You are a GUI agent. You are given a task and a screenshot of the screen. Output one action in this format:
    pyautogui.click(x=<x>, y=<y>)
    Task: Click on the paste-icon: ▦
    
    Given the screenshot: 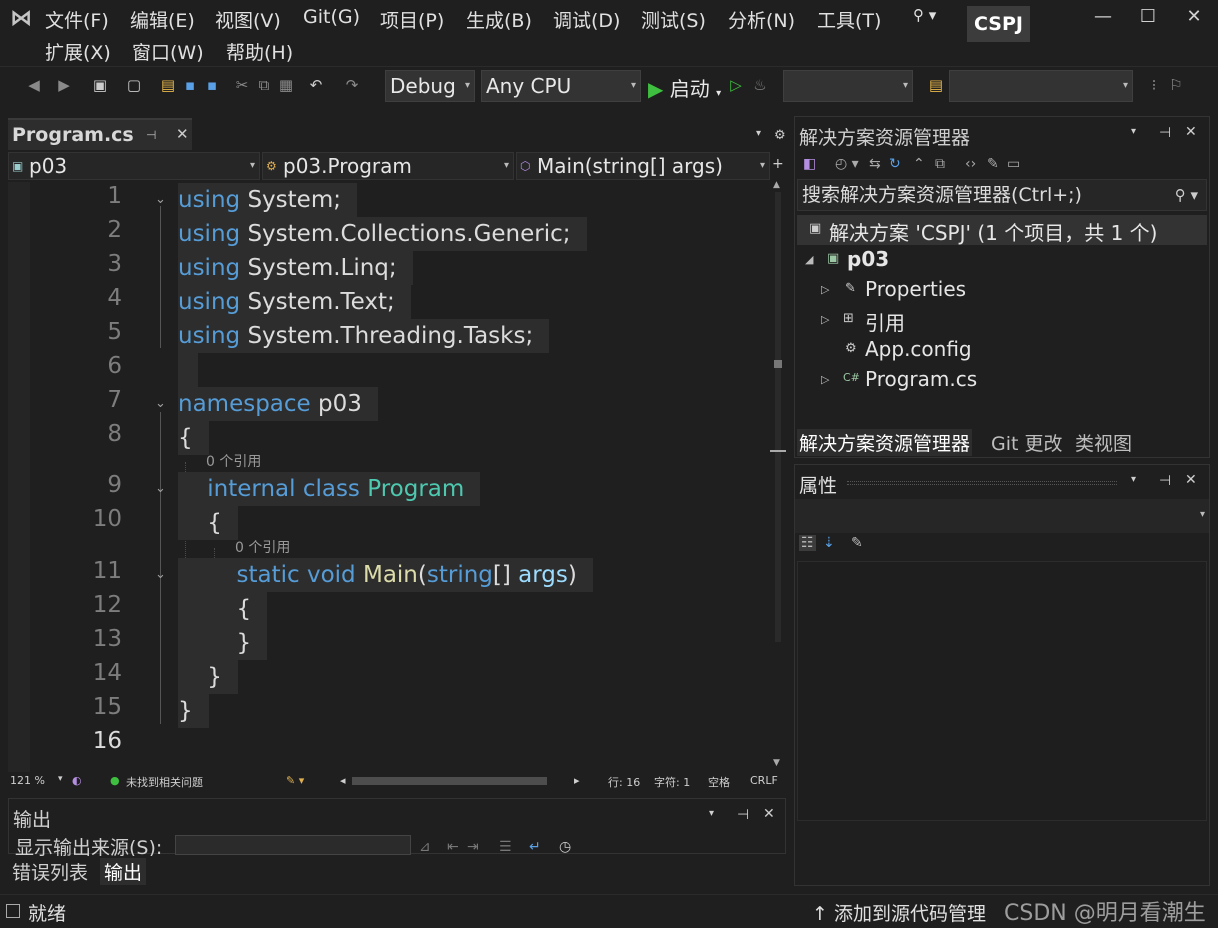 What is the action you would take?
    pyautogui.click(x=286, y=85)
    